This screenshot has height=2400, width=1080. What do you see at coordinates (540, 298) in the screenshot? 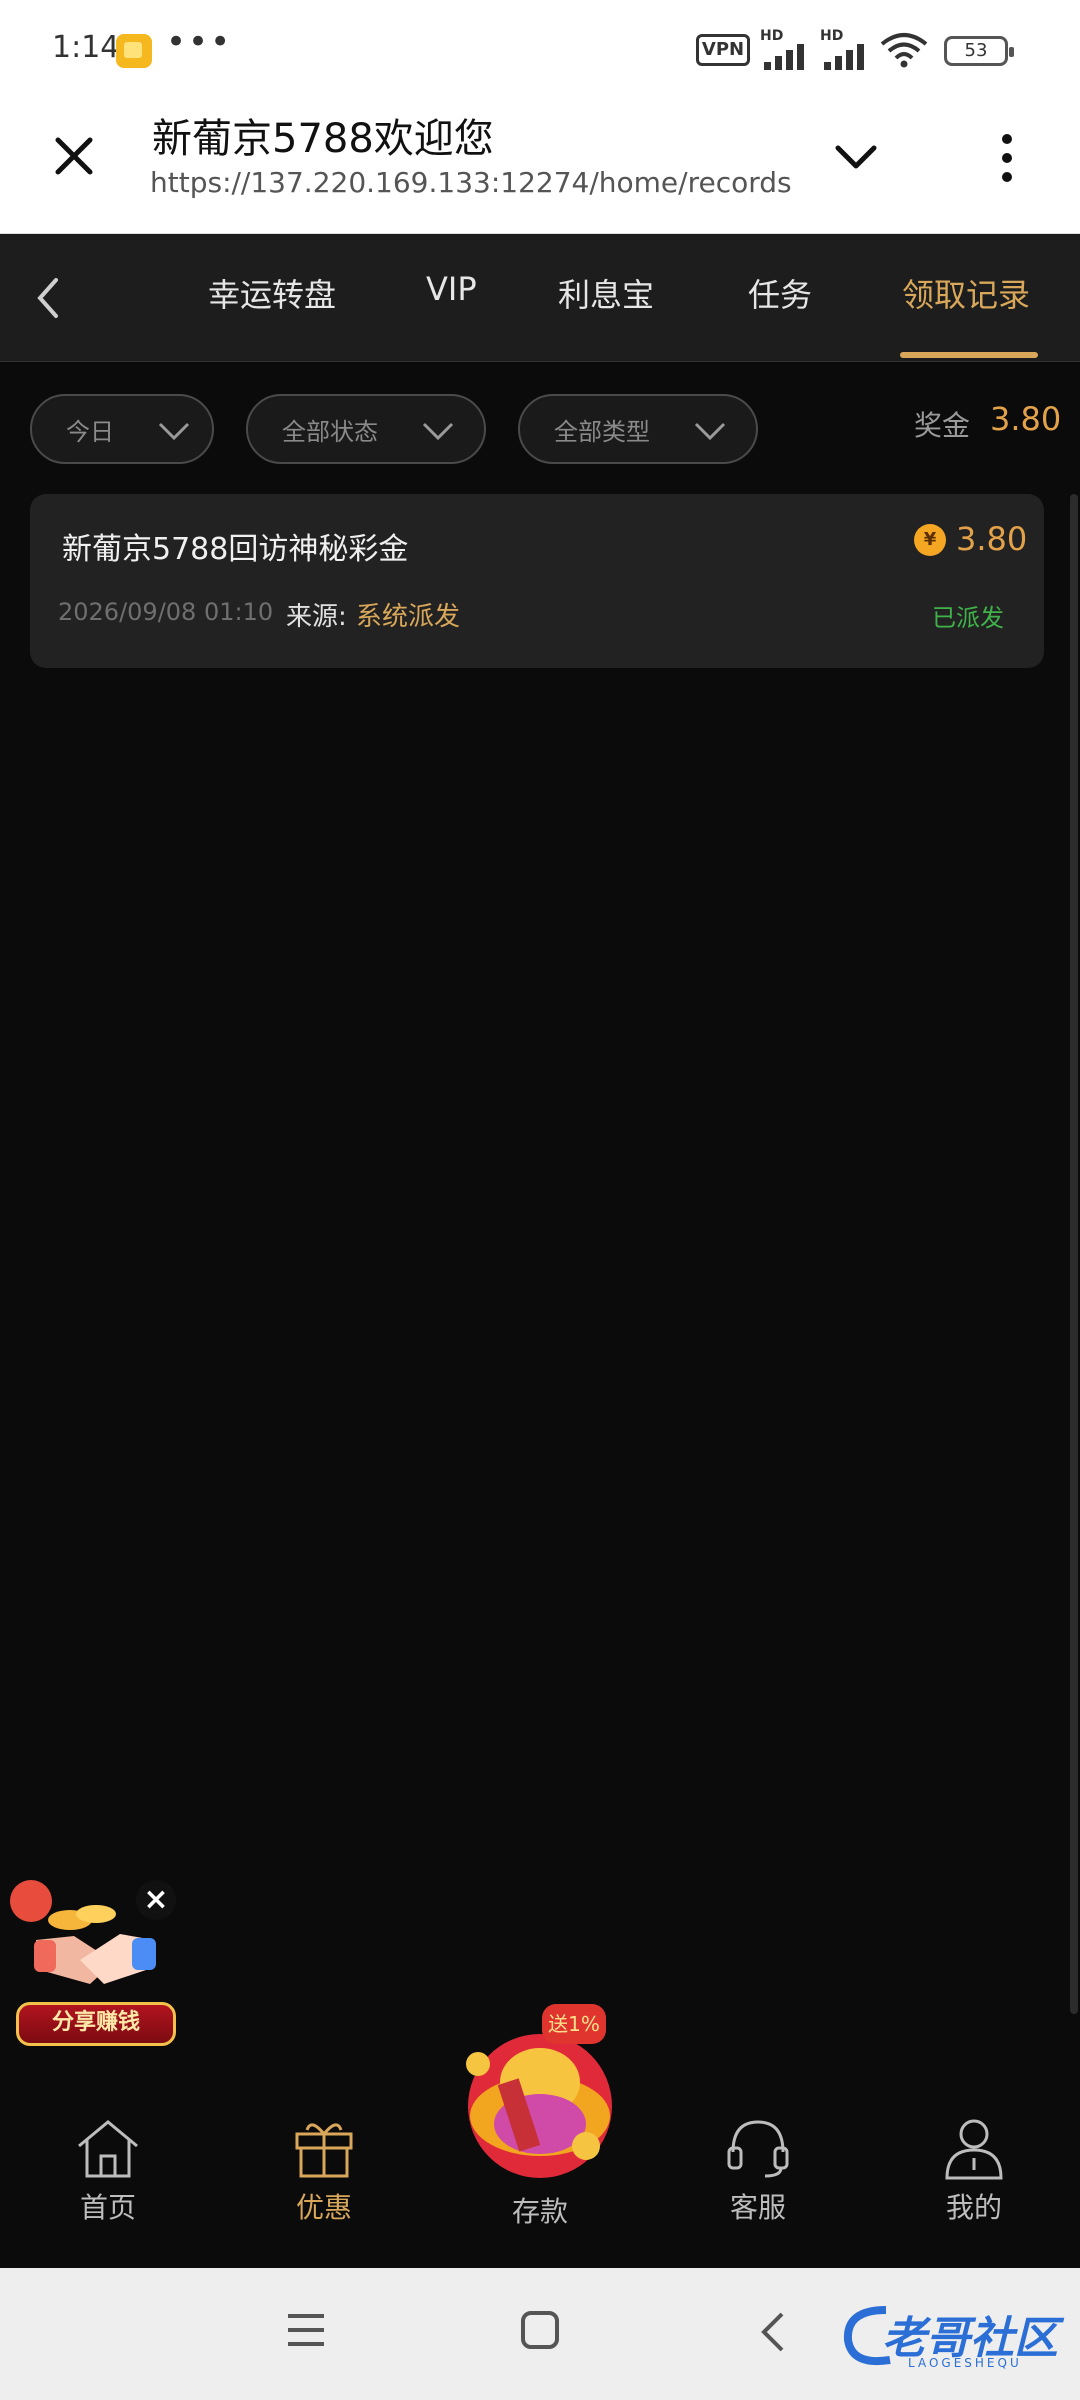
I see `tab-bar: 幸运转盘 VIP 利息宝 任务 领取记录` at bounding box center [540, 298].